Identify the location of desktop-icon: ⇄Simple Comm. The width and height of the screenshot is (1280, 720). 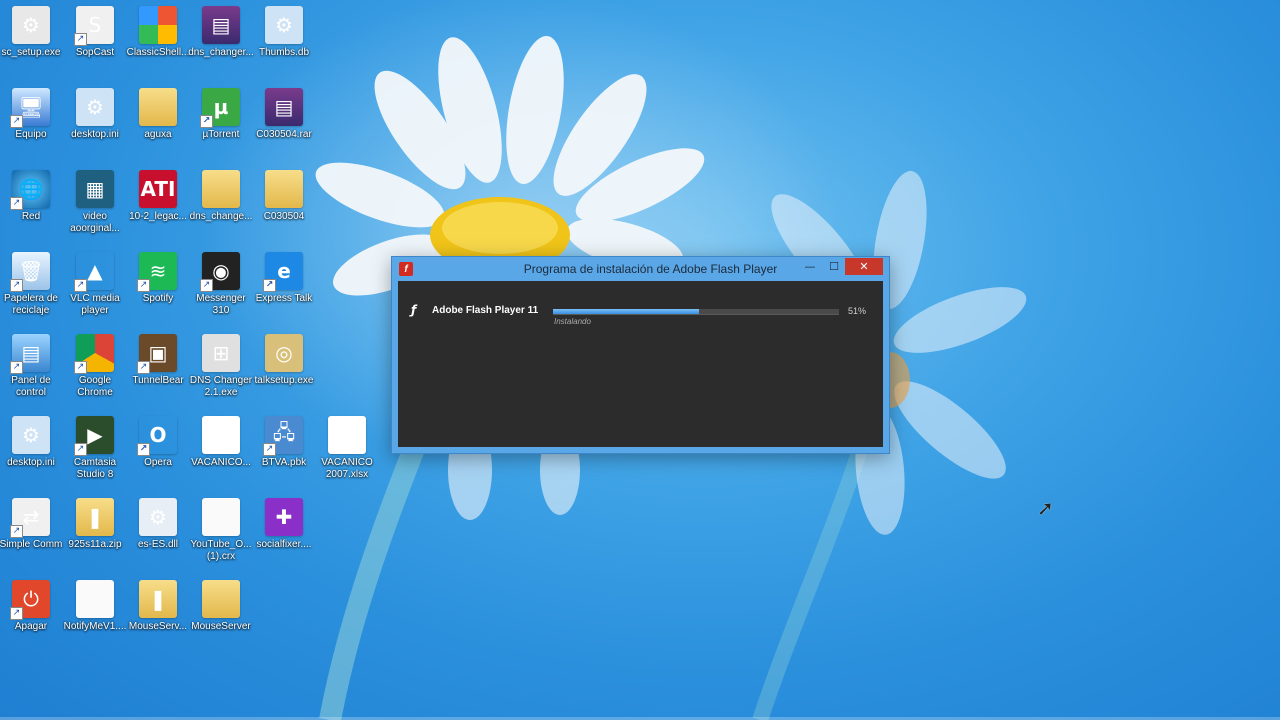
(31, 524).